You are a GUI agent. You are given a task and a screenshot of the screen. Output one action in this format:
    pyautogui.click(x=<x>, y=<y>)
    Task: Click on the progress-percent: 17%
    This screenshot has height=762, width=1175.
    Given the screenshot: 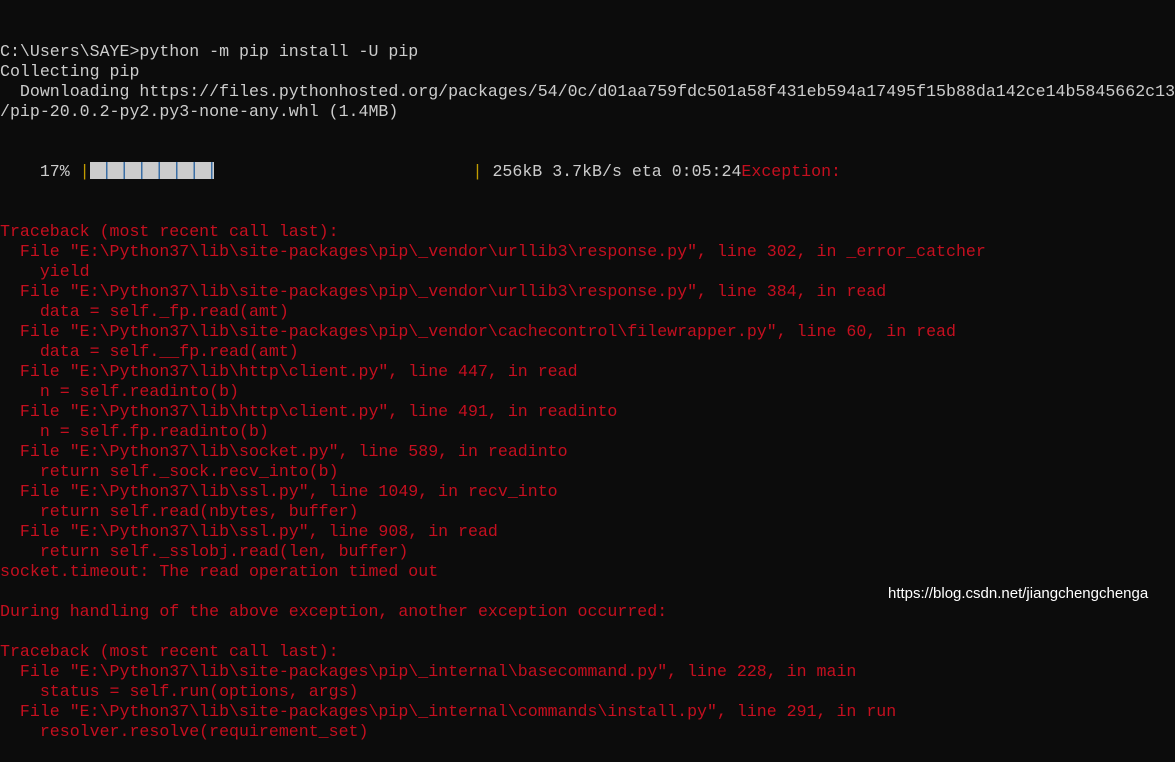 What is the action you would take?
    pyautogui.click(x=40, y=171)
    